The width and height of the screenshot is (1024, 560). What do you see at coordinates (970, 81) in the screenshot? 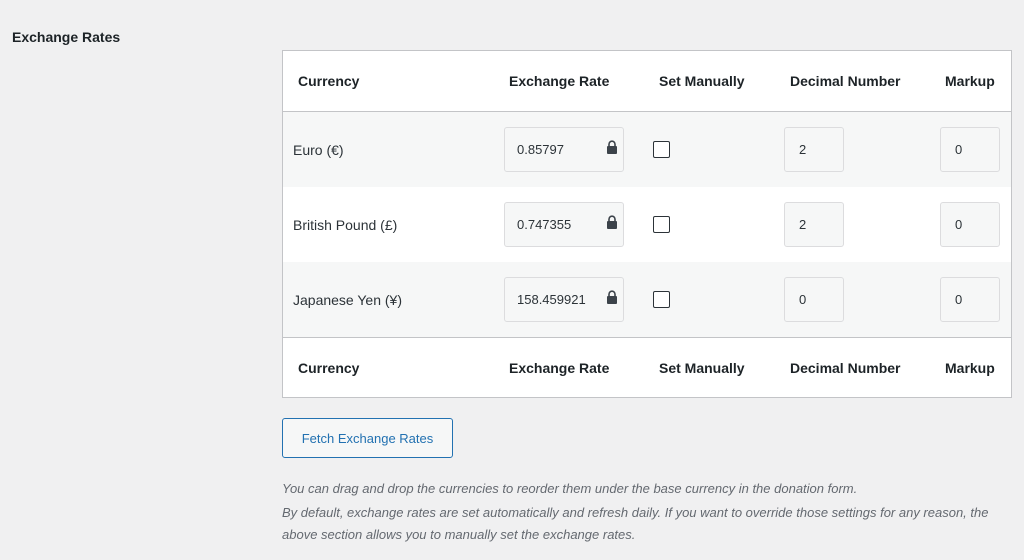
I see `header-markup: Markup` at bounding box center [970, 81].